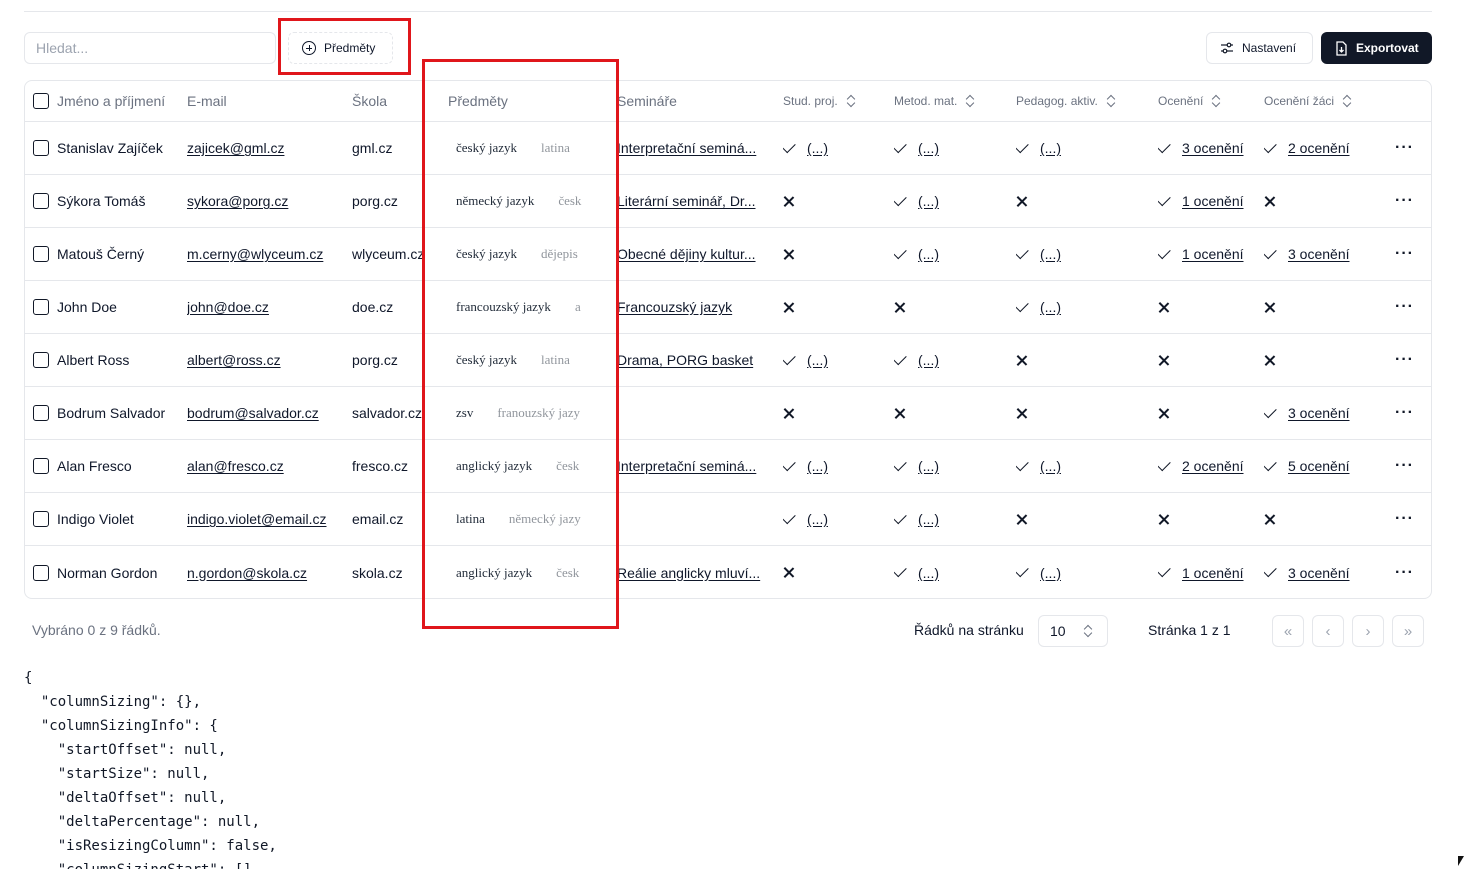 Image resolution: width=1472 pixels, height=869 pixels. I want to click on first-page-button: «, so click(1288, 631).